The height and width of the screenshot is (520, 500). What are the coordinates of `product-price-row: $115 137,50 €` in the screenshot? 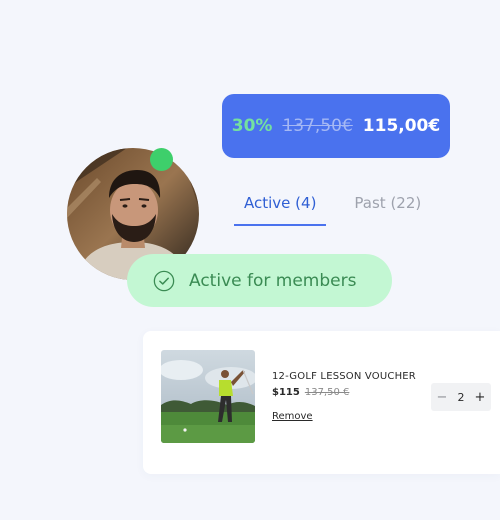 It's located at (310, 392).